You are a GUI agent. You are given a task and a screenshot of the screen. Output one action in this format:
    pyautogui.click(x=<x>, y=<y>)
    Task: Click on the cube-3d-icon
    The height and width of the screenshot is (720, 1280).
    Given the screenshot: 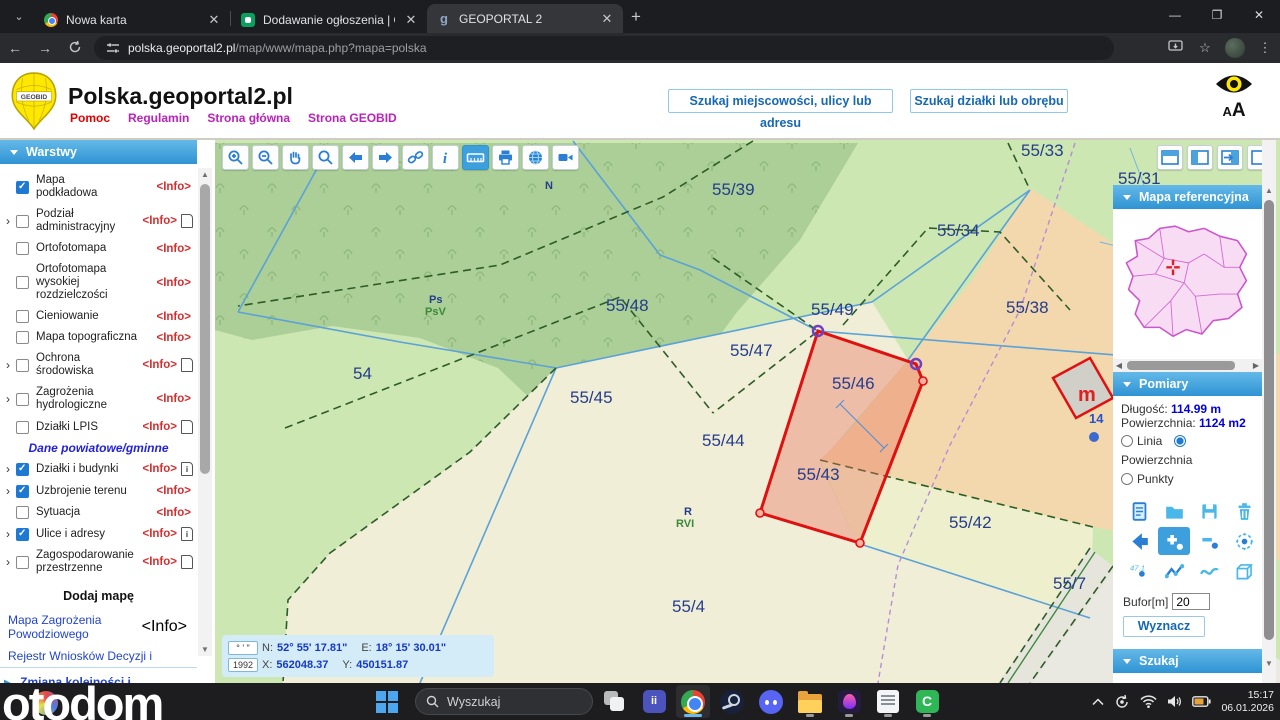 What is the action you would take?
    pyautogui.click(x=1244, y=571)
    